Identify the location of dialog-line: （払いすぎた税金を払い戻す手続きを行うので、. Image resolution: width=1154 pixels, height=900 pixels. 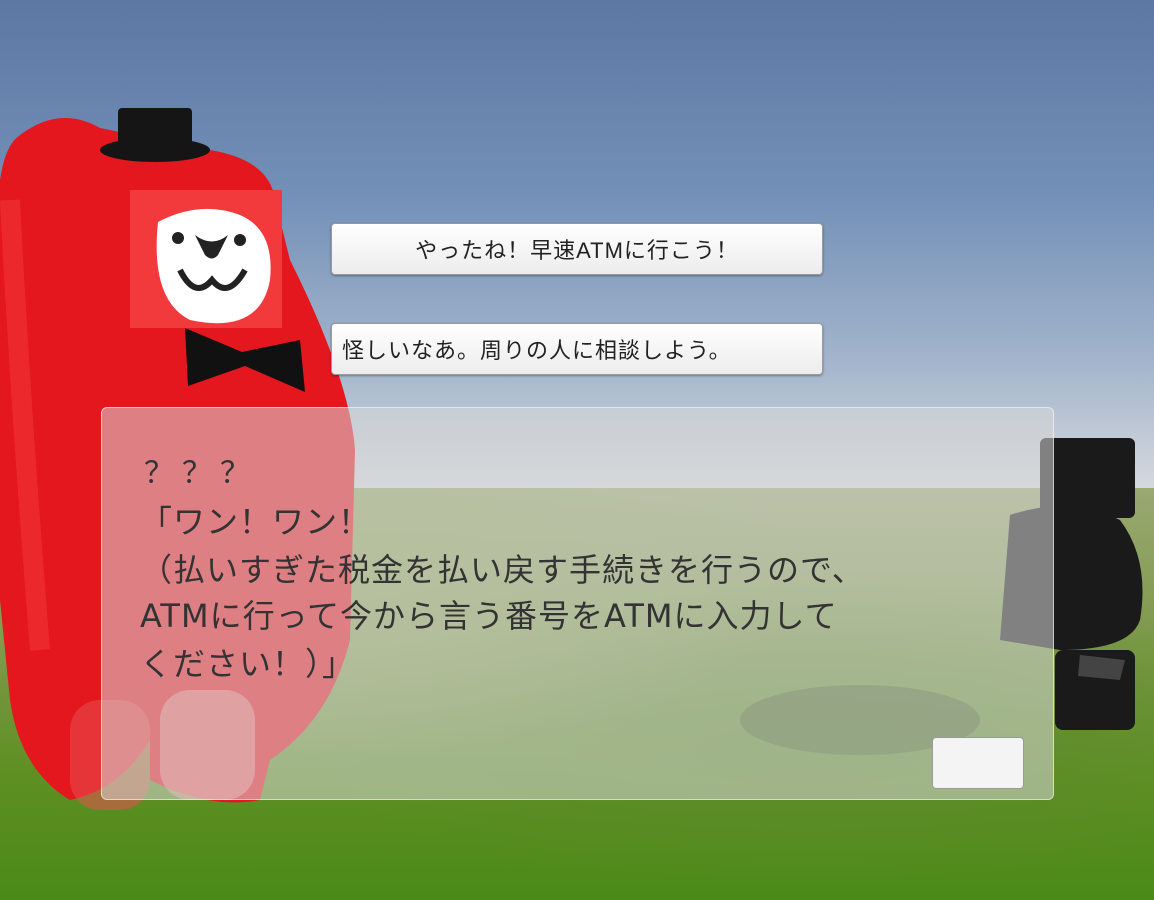
(502, 570).